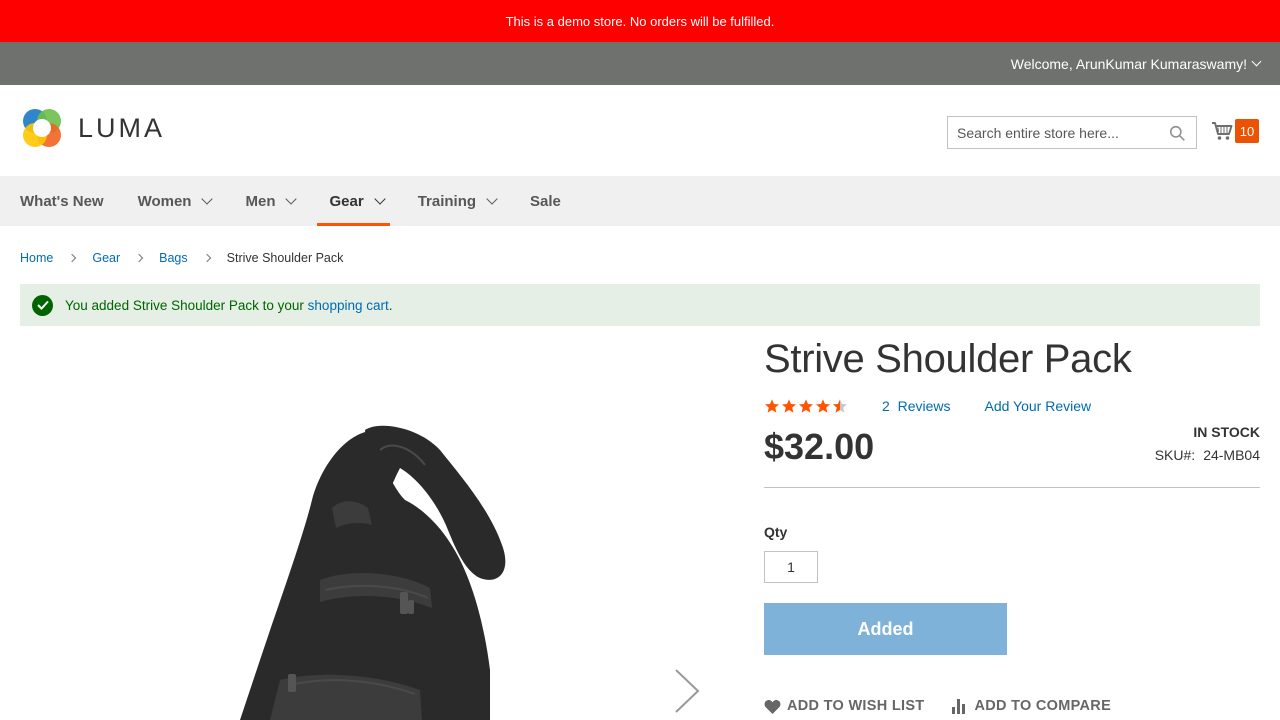  What do you see at coordinates (791, 567) in the screenshot?
I see `qty-input` at bounding box center [791, 567].